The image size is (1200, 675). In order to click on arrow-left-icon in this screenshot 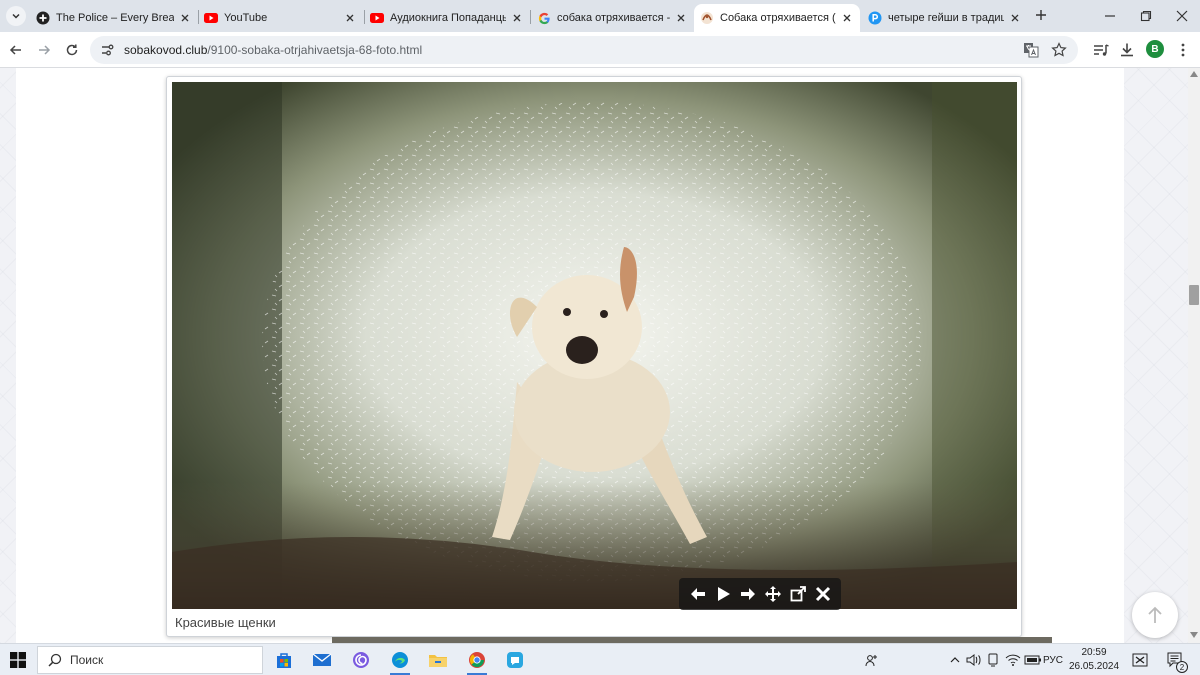, I will do `click(15, 50)`.